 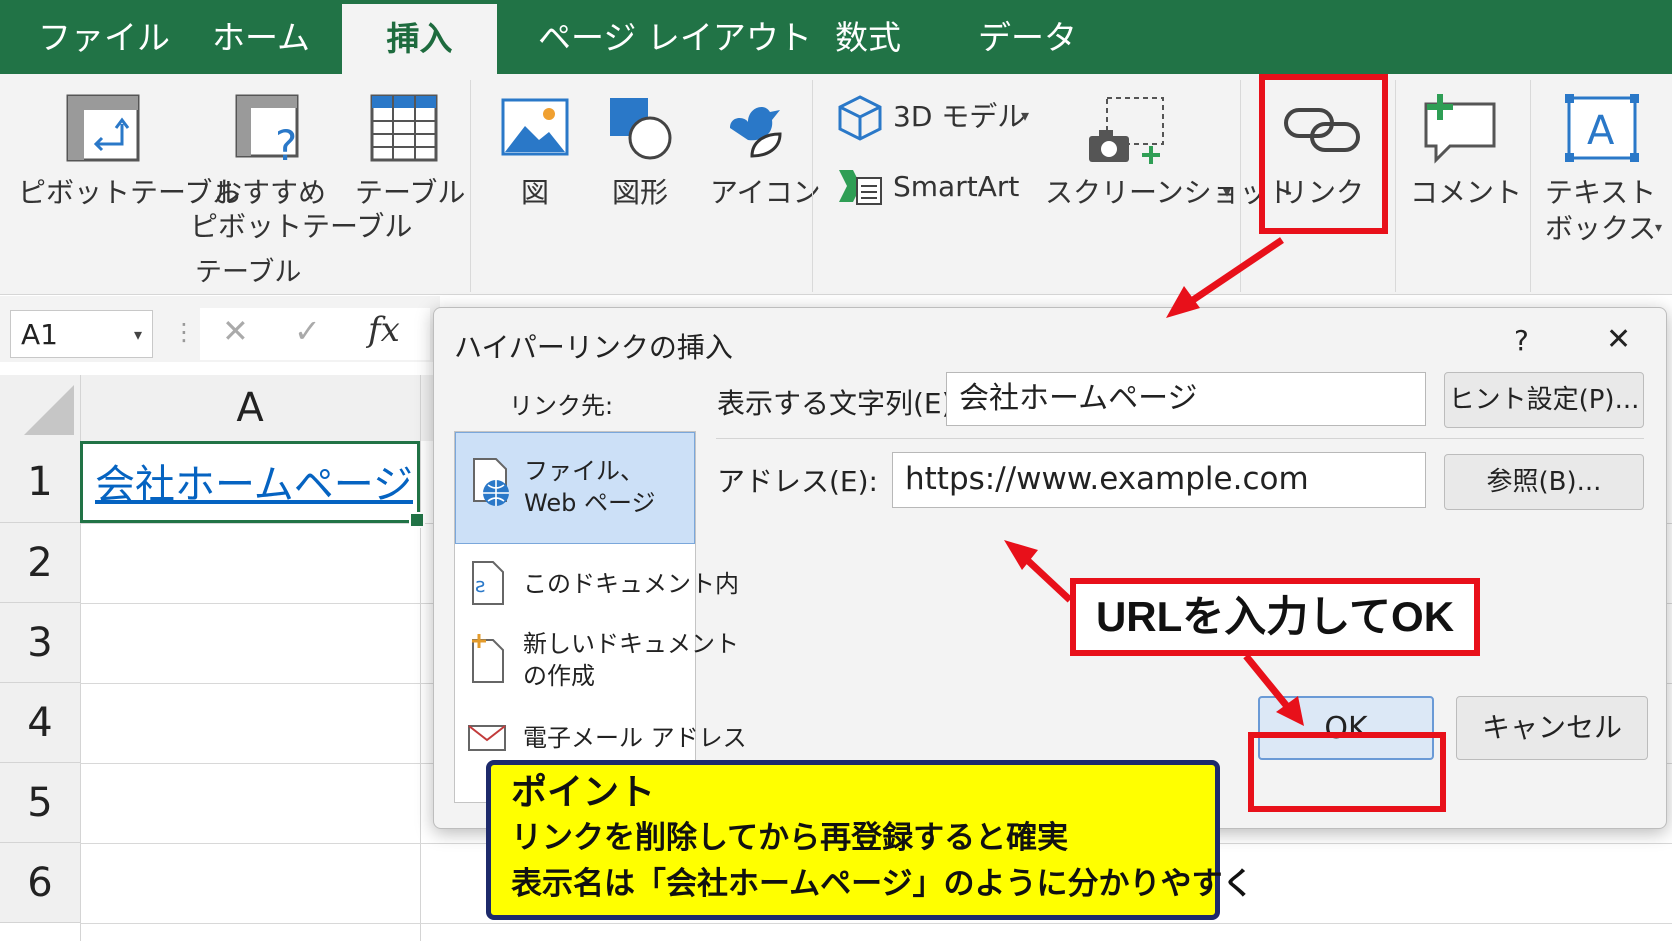 I want to click on arrow-to-dialog, so click(x=1236, y=271).